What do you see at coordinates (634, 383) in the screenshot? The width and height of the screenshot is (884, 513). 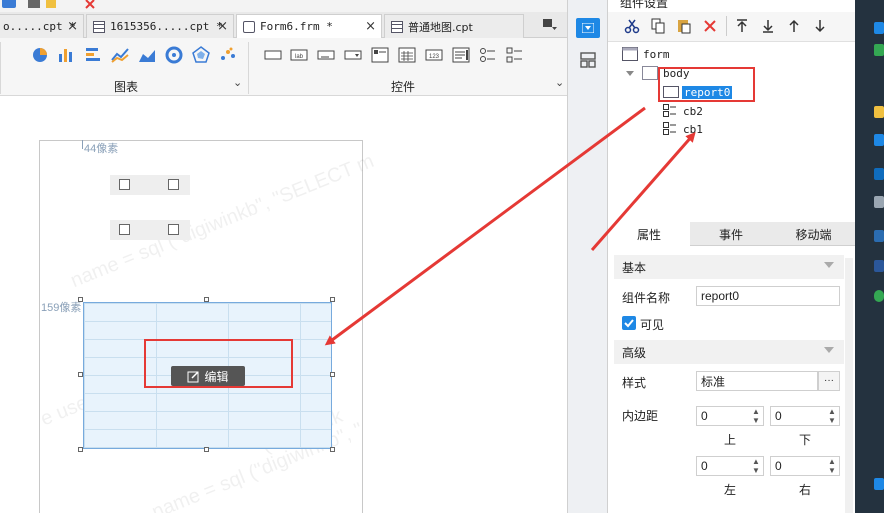 I see `style-label: 样式` at bounding box center [634, 383].